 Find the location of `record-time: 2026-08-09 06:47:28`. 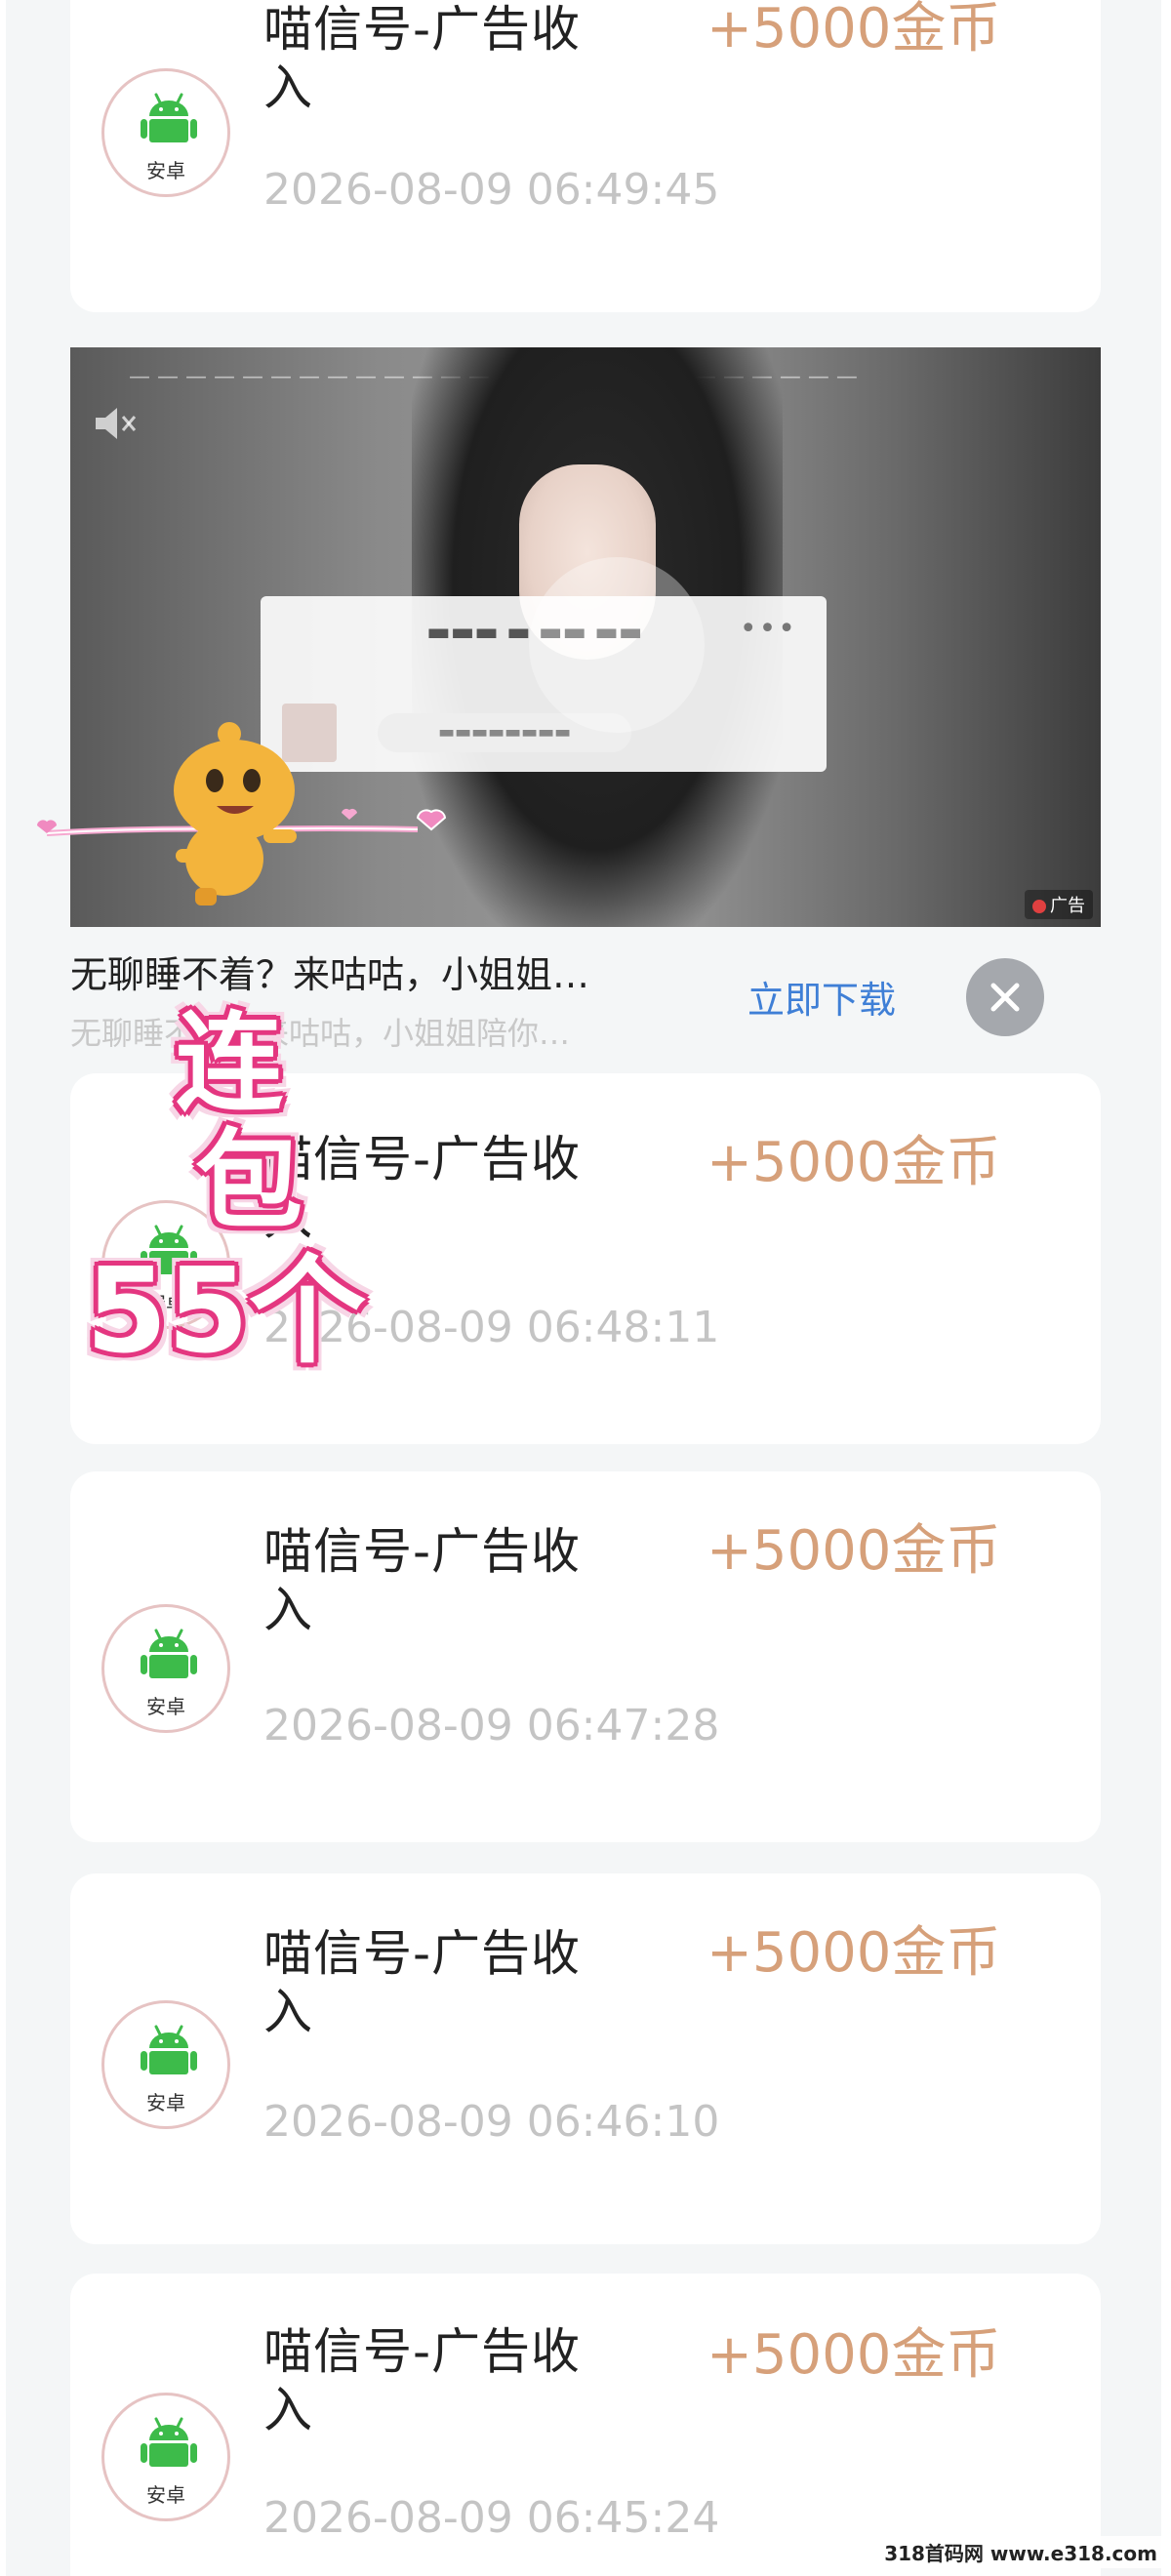

record-time: 2026-08-09 06:47:28 is located at coordinates (491, 1726).